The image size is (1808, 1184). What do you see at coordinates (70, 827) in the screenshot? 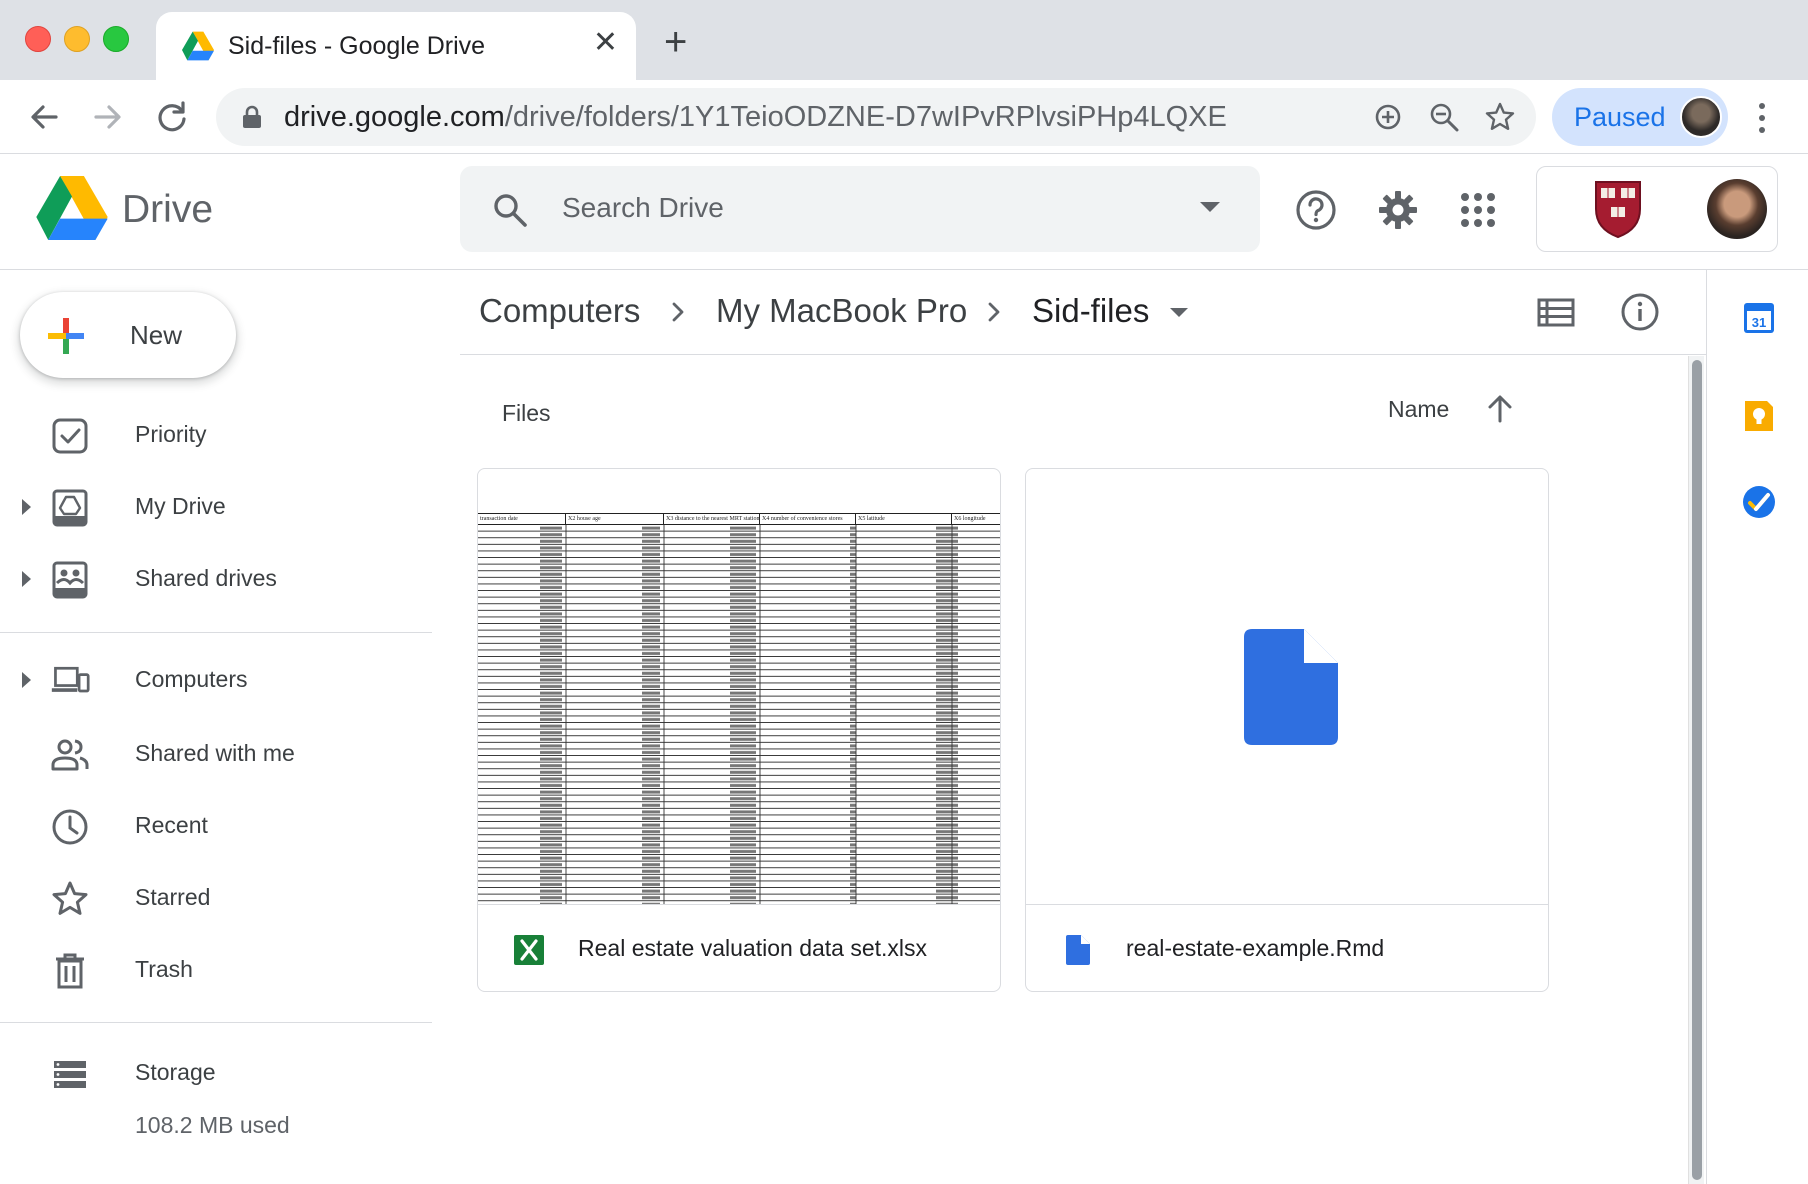
I see `recent-icon` at bounding box center [70, 827].